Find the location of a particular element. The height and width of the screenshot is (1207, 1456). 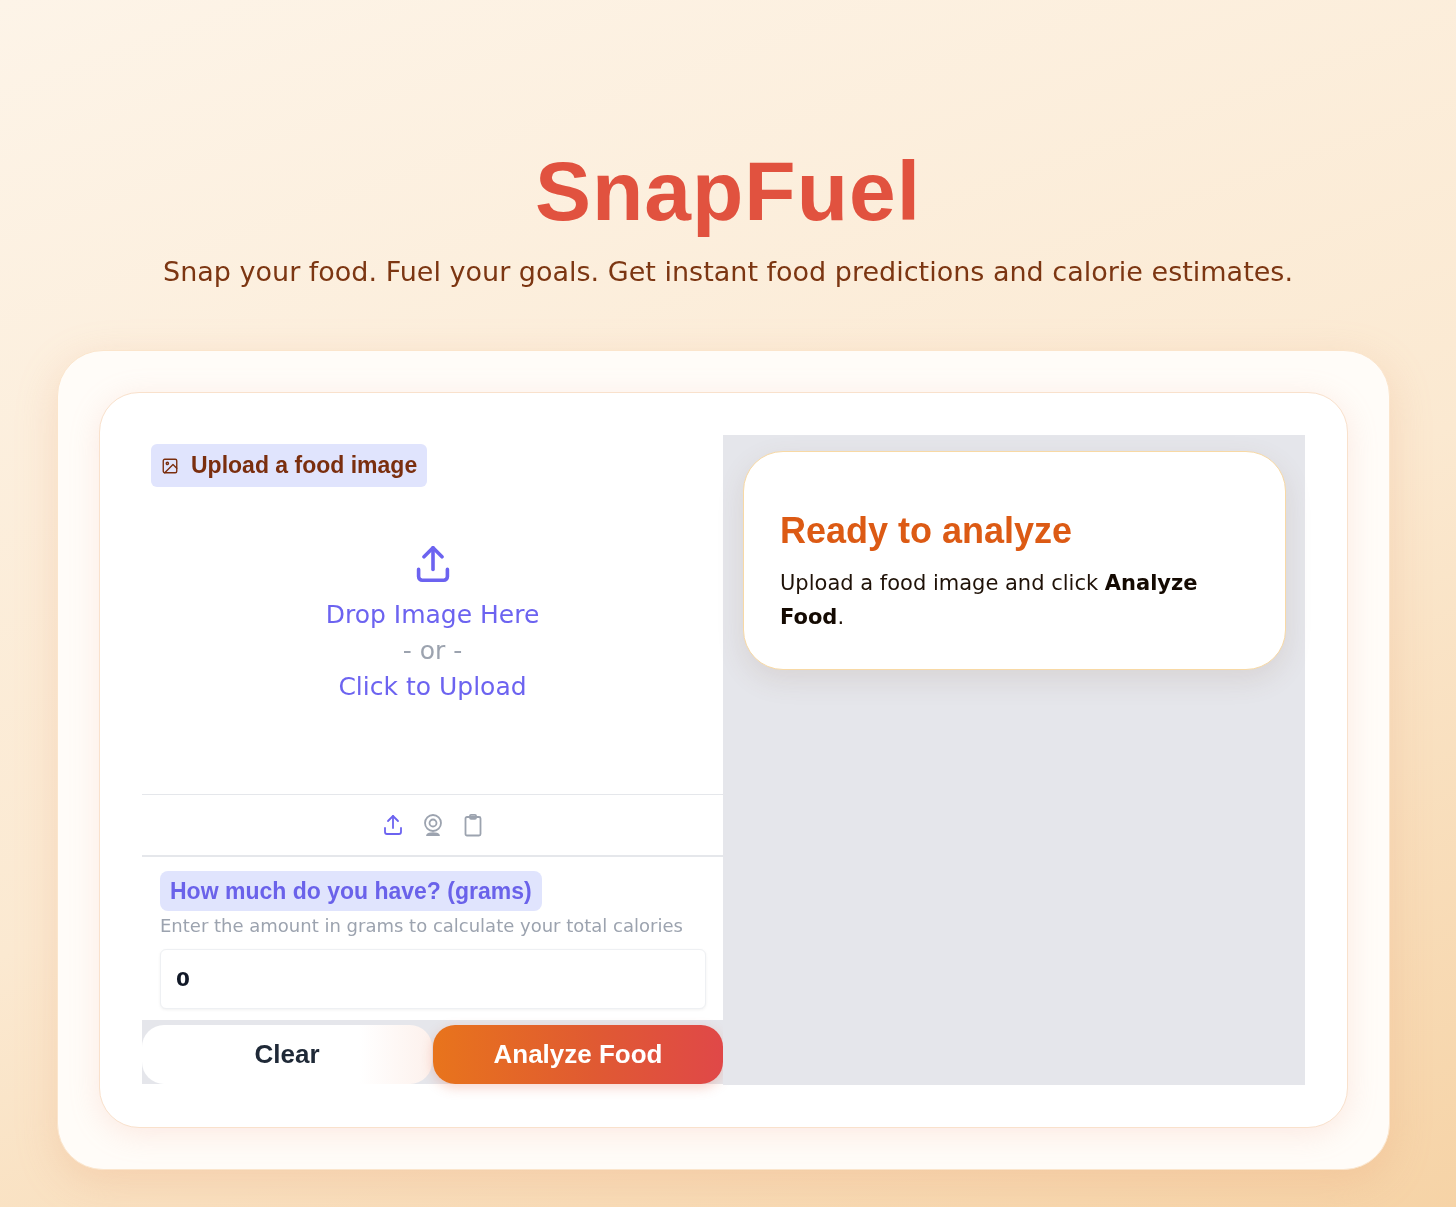

drop-prompt: Drop Image Here is located at coordinates (432, 615).